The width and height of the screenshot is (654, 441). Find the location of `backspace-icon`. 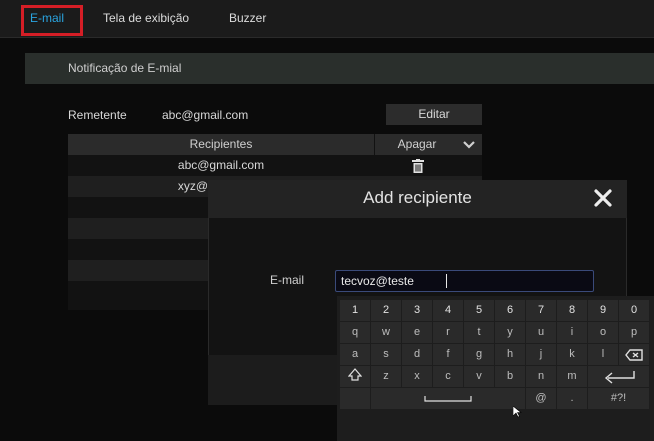

backspace-icon is located at coordinates (634, 355).